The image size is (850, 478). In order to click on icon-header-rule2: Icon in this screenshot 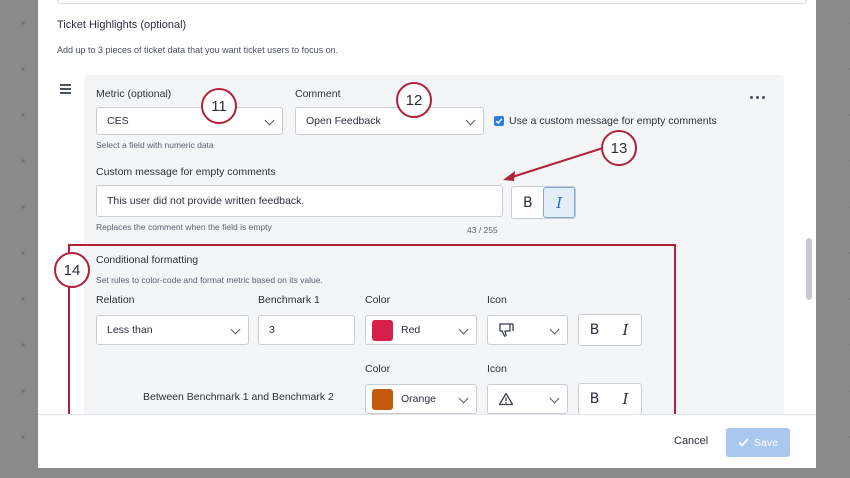, I will do `click(497, 369)`.